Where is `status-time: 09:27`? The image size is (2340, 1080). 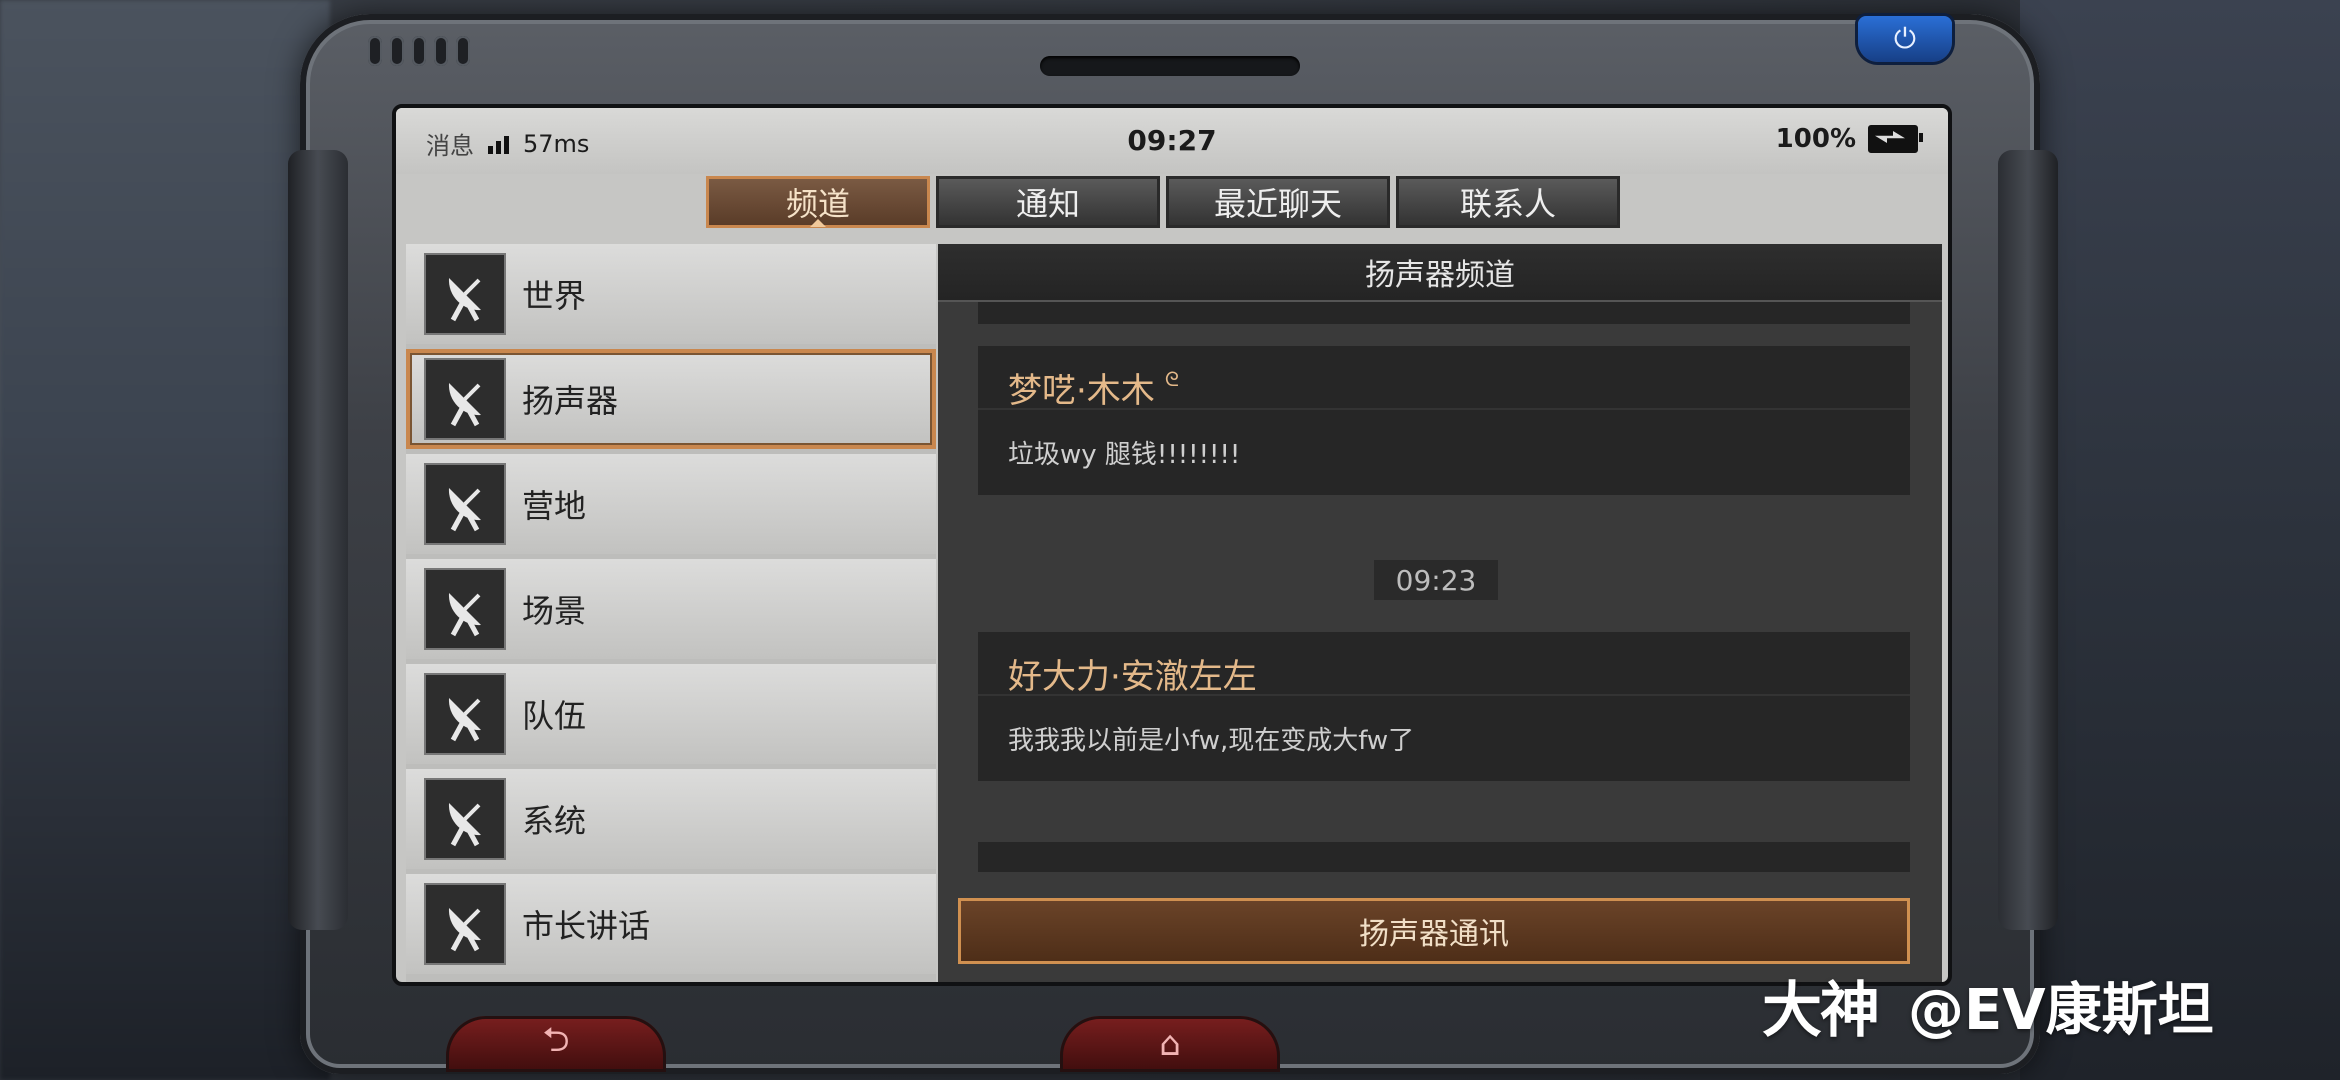 status-time: 09:27 is located at coordinates (1172, 140).